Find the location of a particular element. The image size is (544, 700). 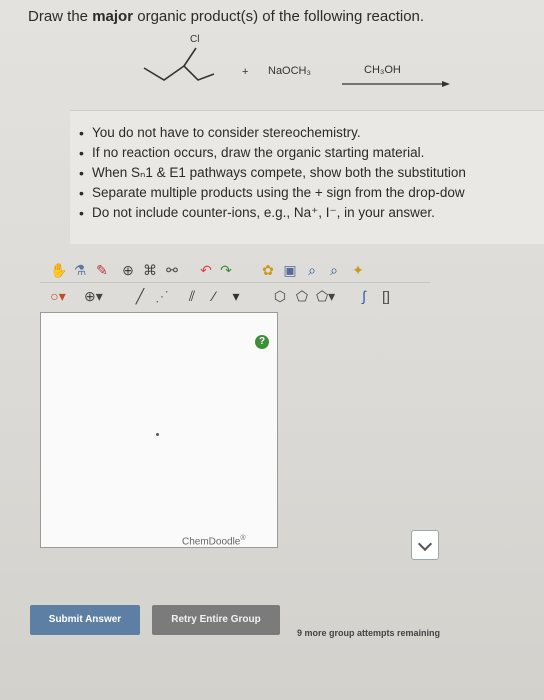

product-separator-dropdown is located at coordinates (425, 545).